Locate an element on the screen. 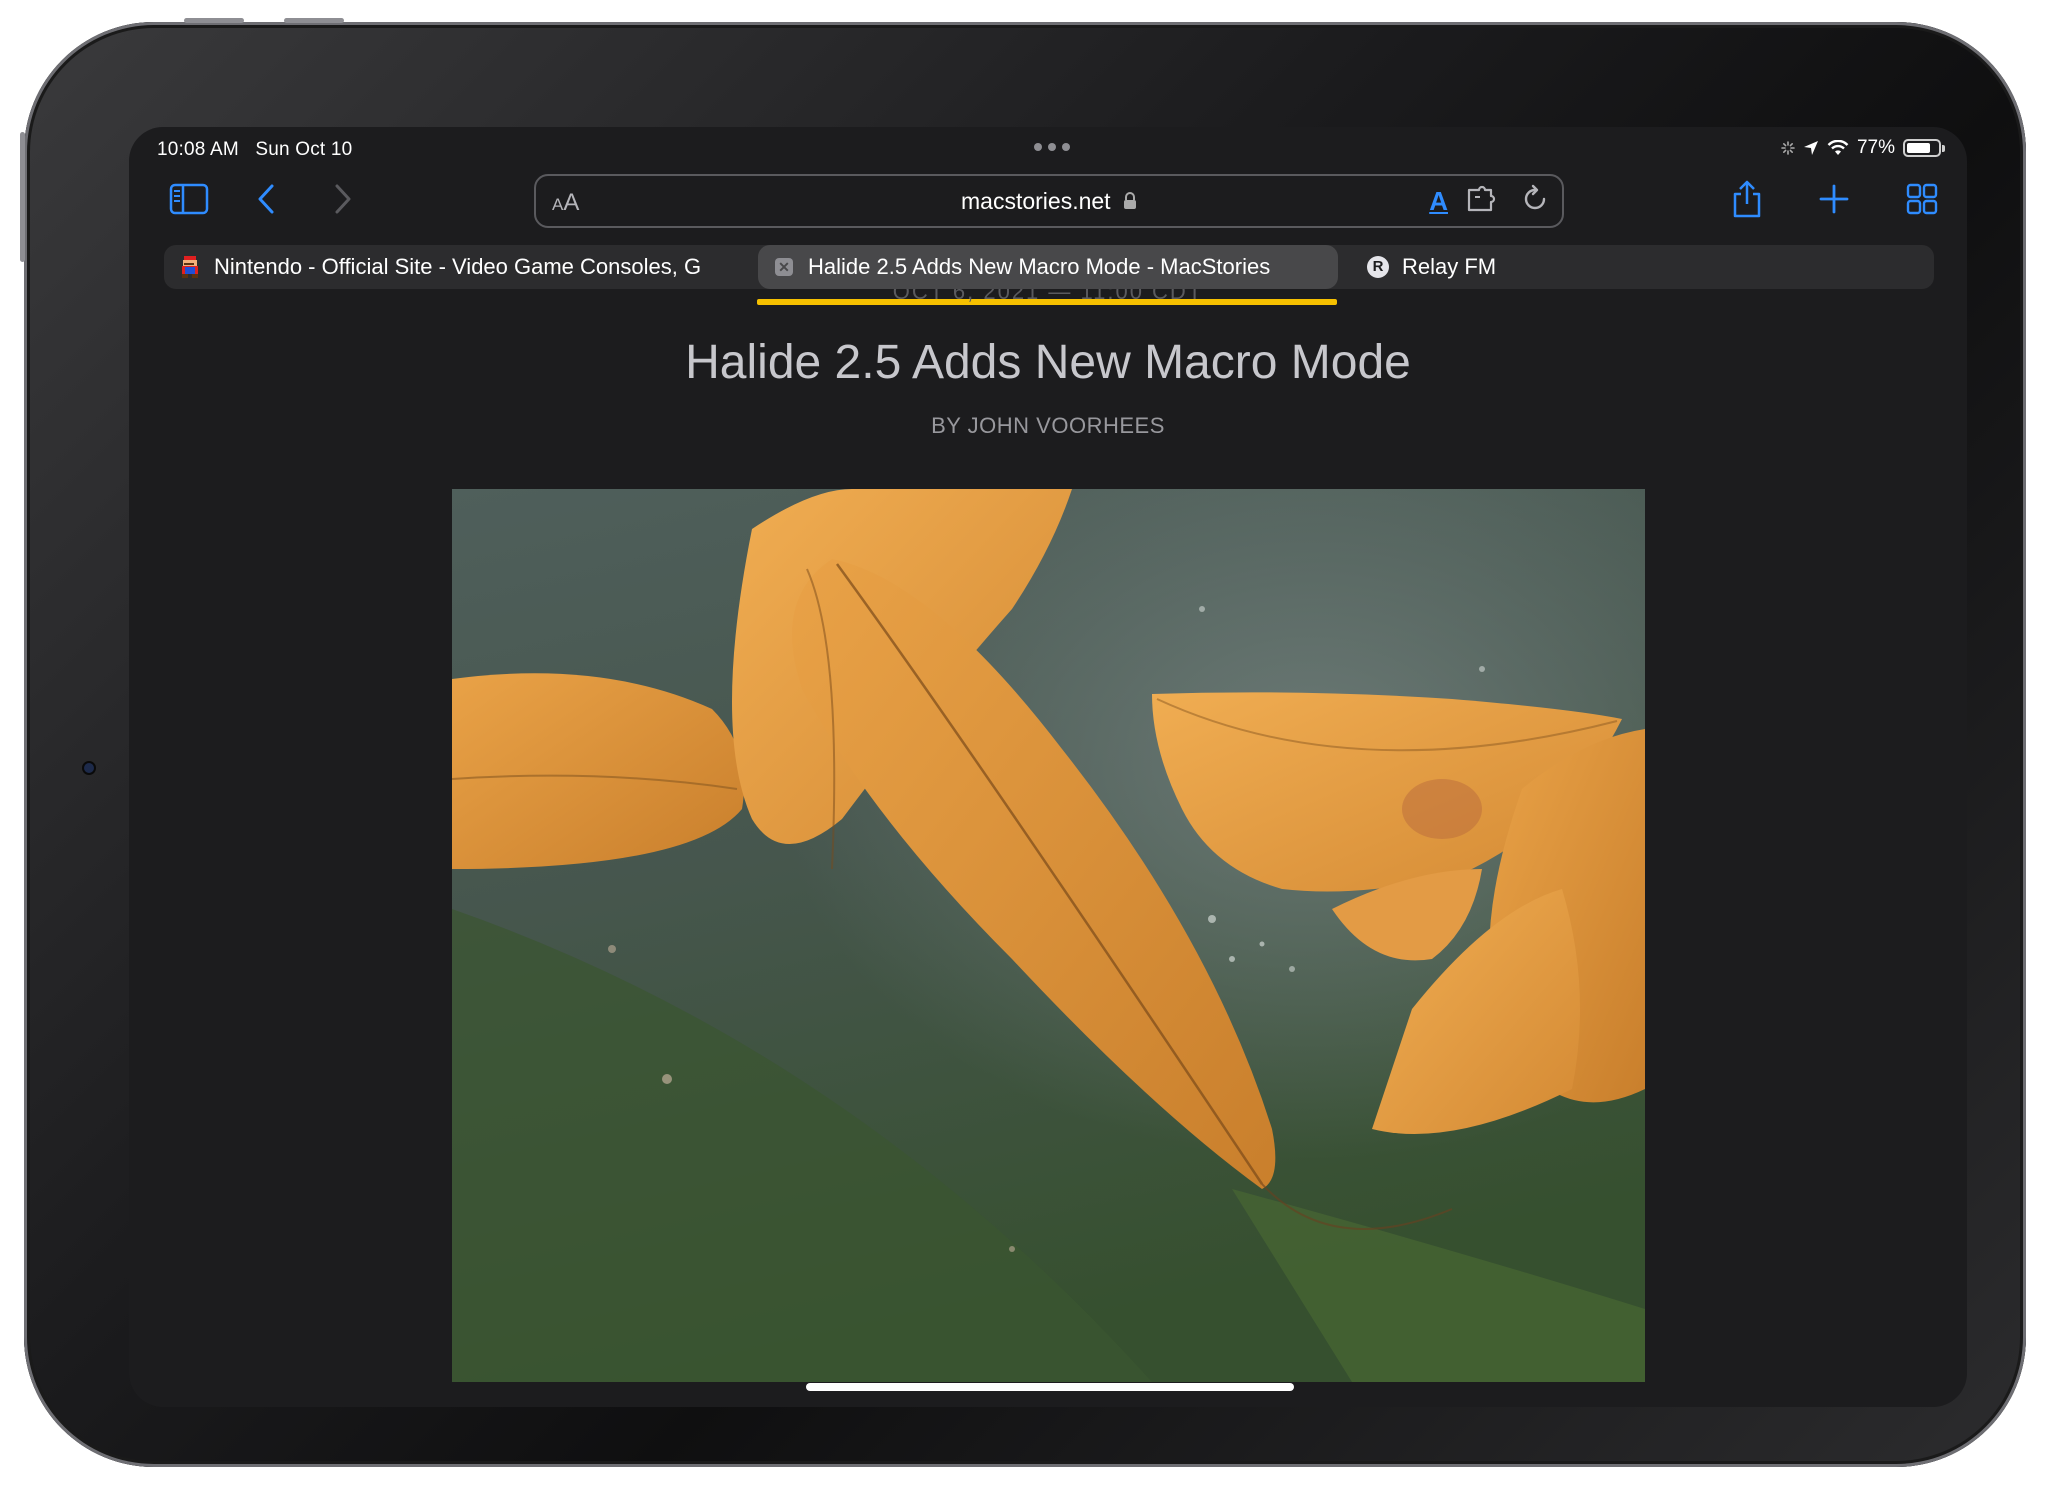 This screenshot has height=1489, width=2048. forward-icon is located at coordinates (343, 199).